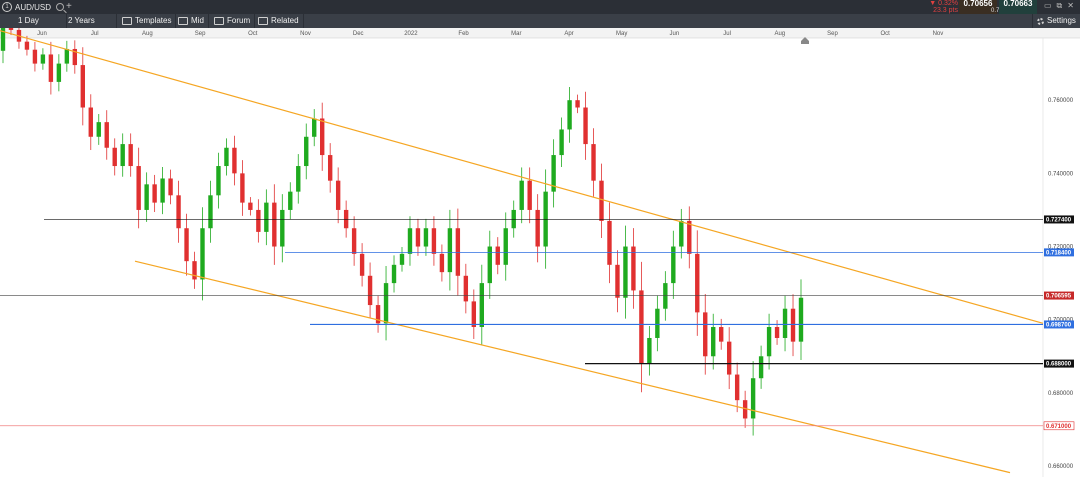  I want to click on symbol-label: AUD/USD, so click(33, 7).